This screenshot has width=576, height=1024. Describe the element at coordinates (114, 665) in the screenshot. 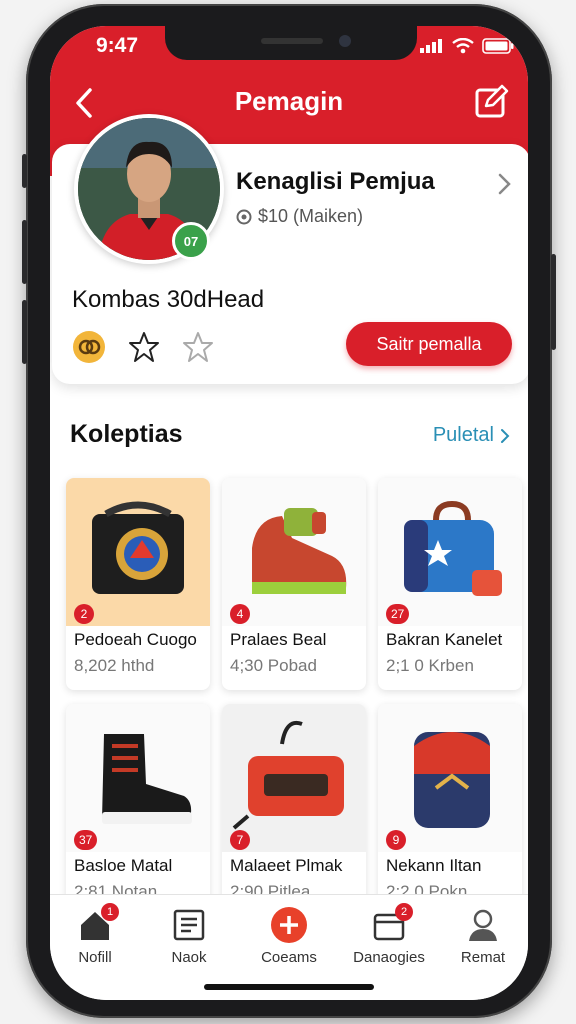

I see `item-price: 8,202 hthd` at that location.